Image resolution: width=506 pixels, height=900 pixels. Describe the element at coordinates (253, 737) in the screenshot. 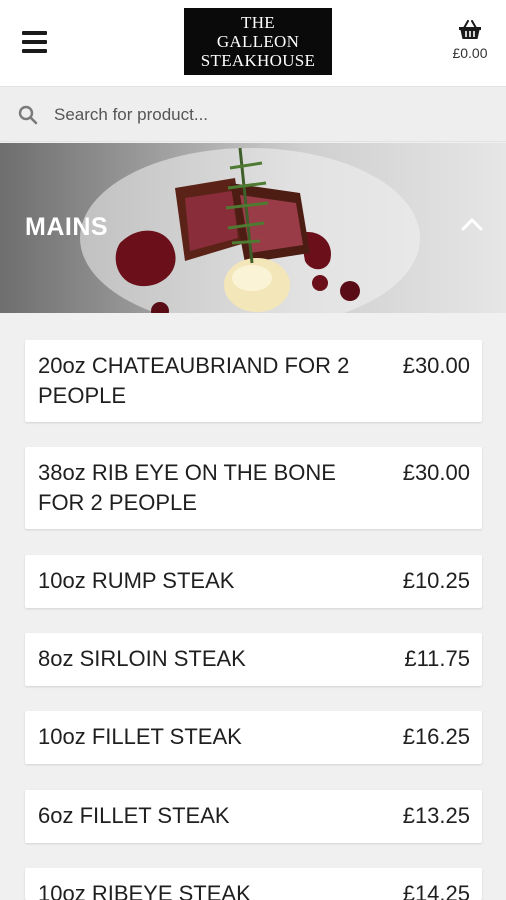

I see `menu-item: 10oz FILLET STEAK £16.25` at that location.